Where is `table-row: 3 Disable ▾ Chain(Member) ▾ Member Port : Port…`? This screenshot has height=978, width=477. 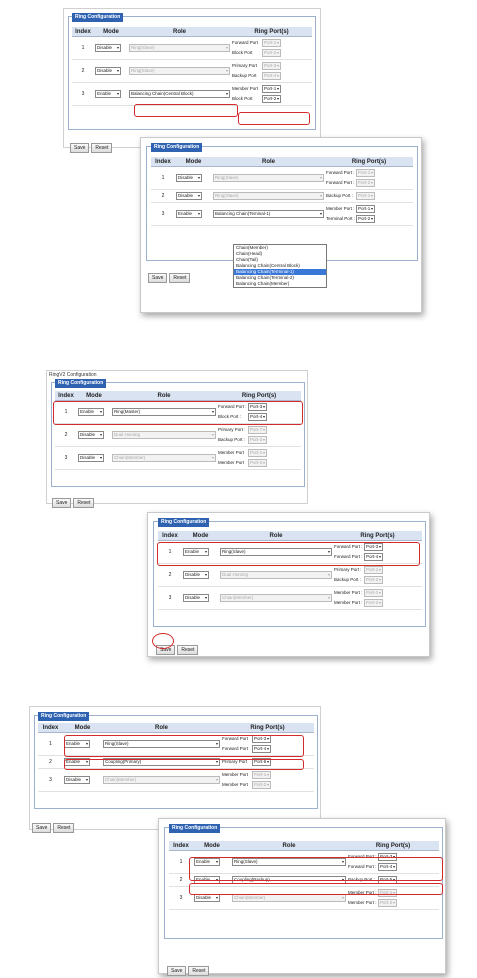 table-row: 3 Disable ▾ Chain(Member) ▾ Member Port : Port… is located at coordinates (290, 598).